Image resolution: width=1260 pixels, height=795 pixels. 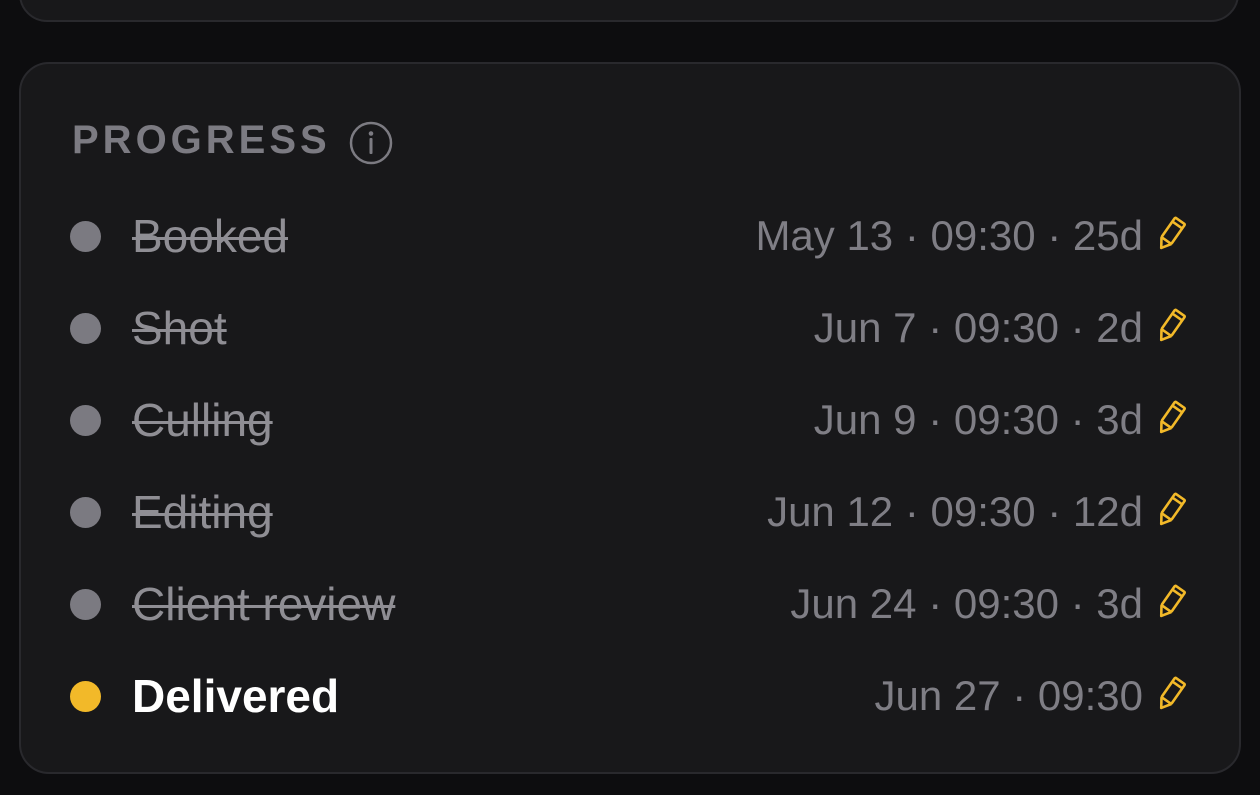 I want to click on list-item: Culling Jun 9 · 09:30 · 3d, so click(x=630, y=420).